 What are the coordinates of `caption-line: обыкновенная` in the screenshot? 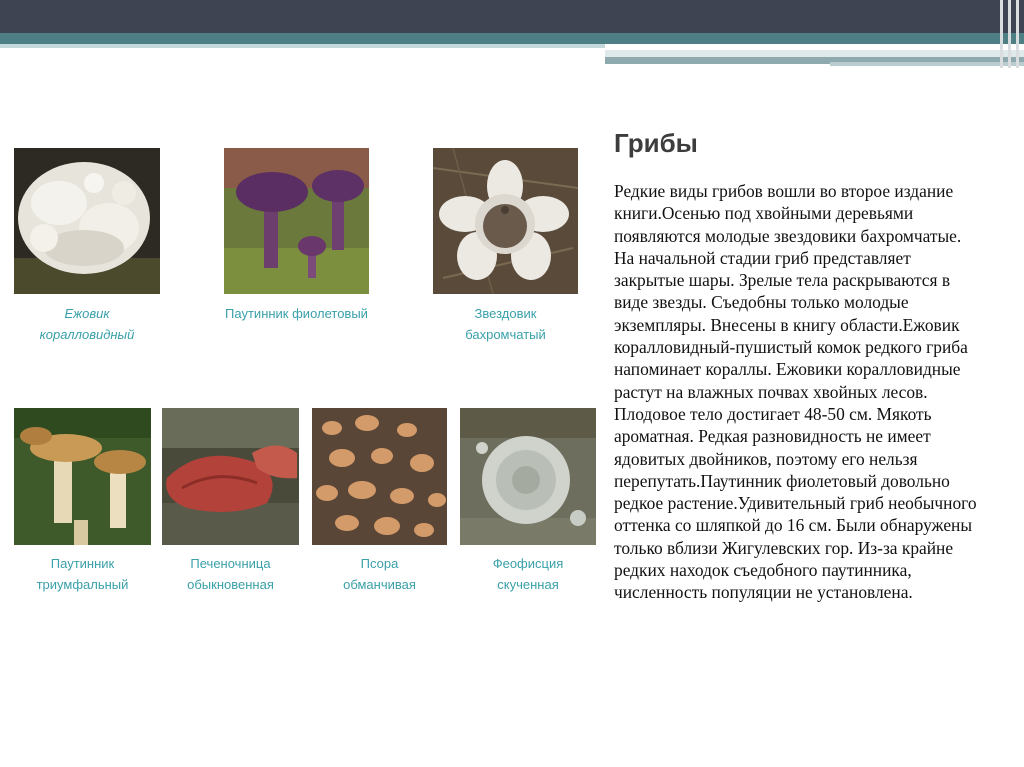 It's located at (230, 584).